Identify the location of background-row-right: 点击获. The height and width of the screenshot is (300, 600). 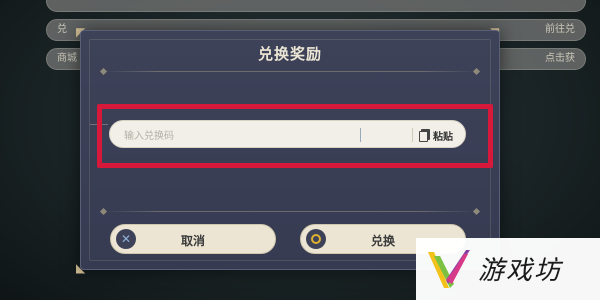
(560, 58).